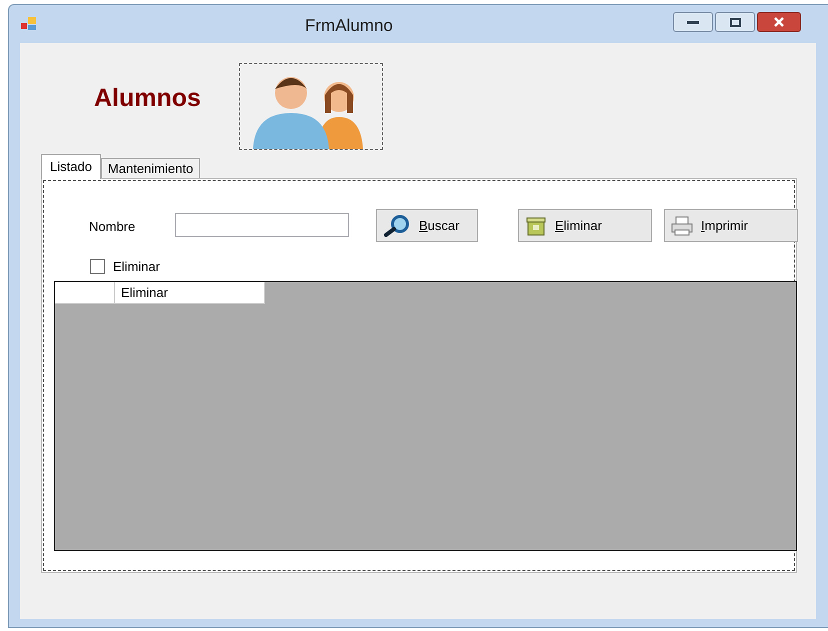 This screenshot has height=631, width=828. What do you see at coordinates (147, 98) in the screenshot?
I see `form-heading: Alumnos` at bounding box center [147, 98].